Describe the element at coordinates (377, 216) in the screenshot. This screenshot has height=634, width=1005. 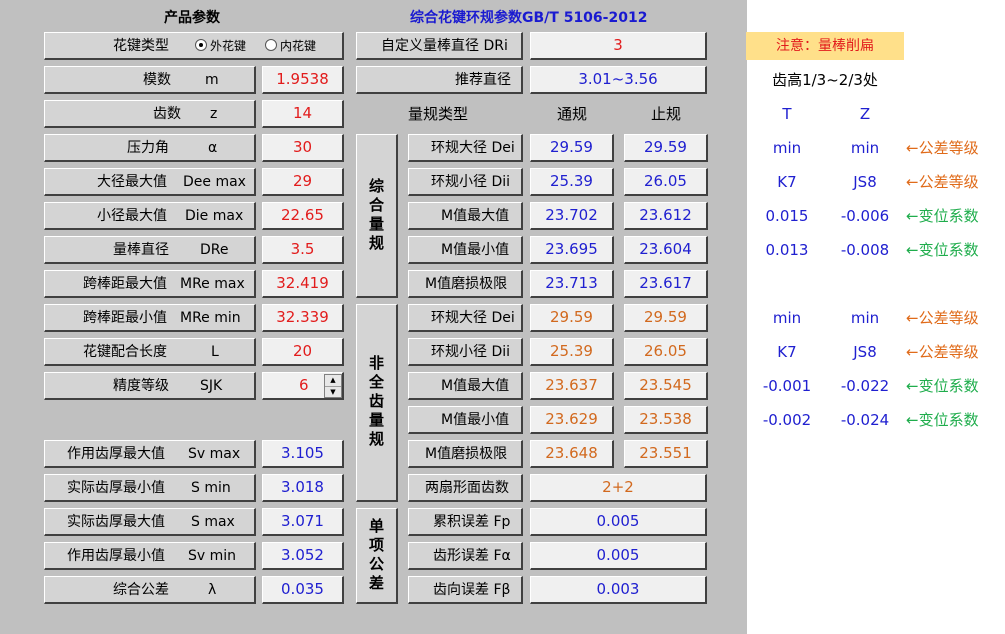
I see `comprehensive-gauge-title: 综合量规` at that location.